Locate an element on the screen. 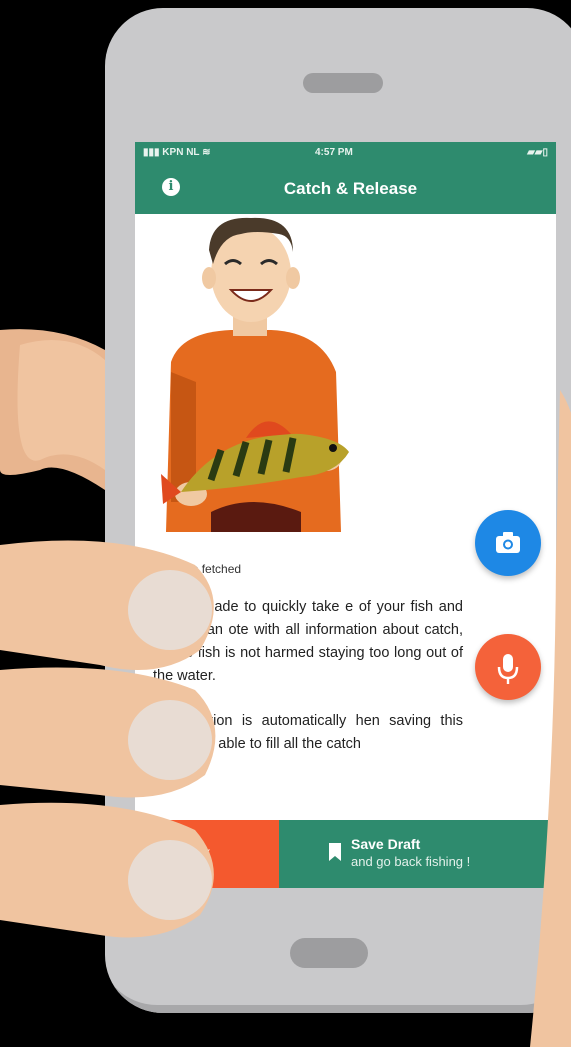 This screenshot has height=1047, width=571. status-time: 4:57 PM is located at coordinates (334, 152).